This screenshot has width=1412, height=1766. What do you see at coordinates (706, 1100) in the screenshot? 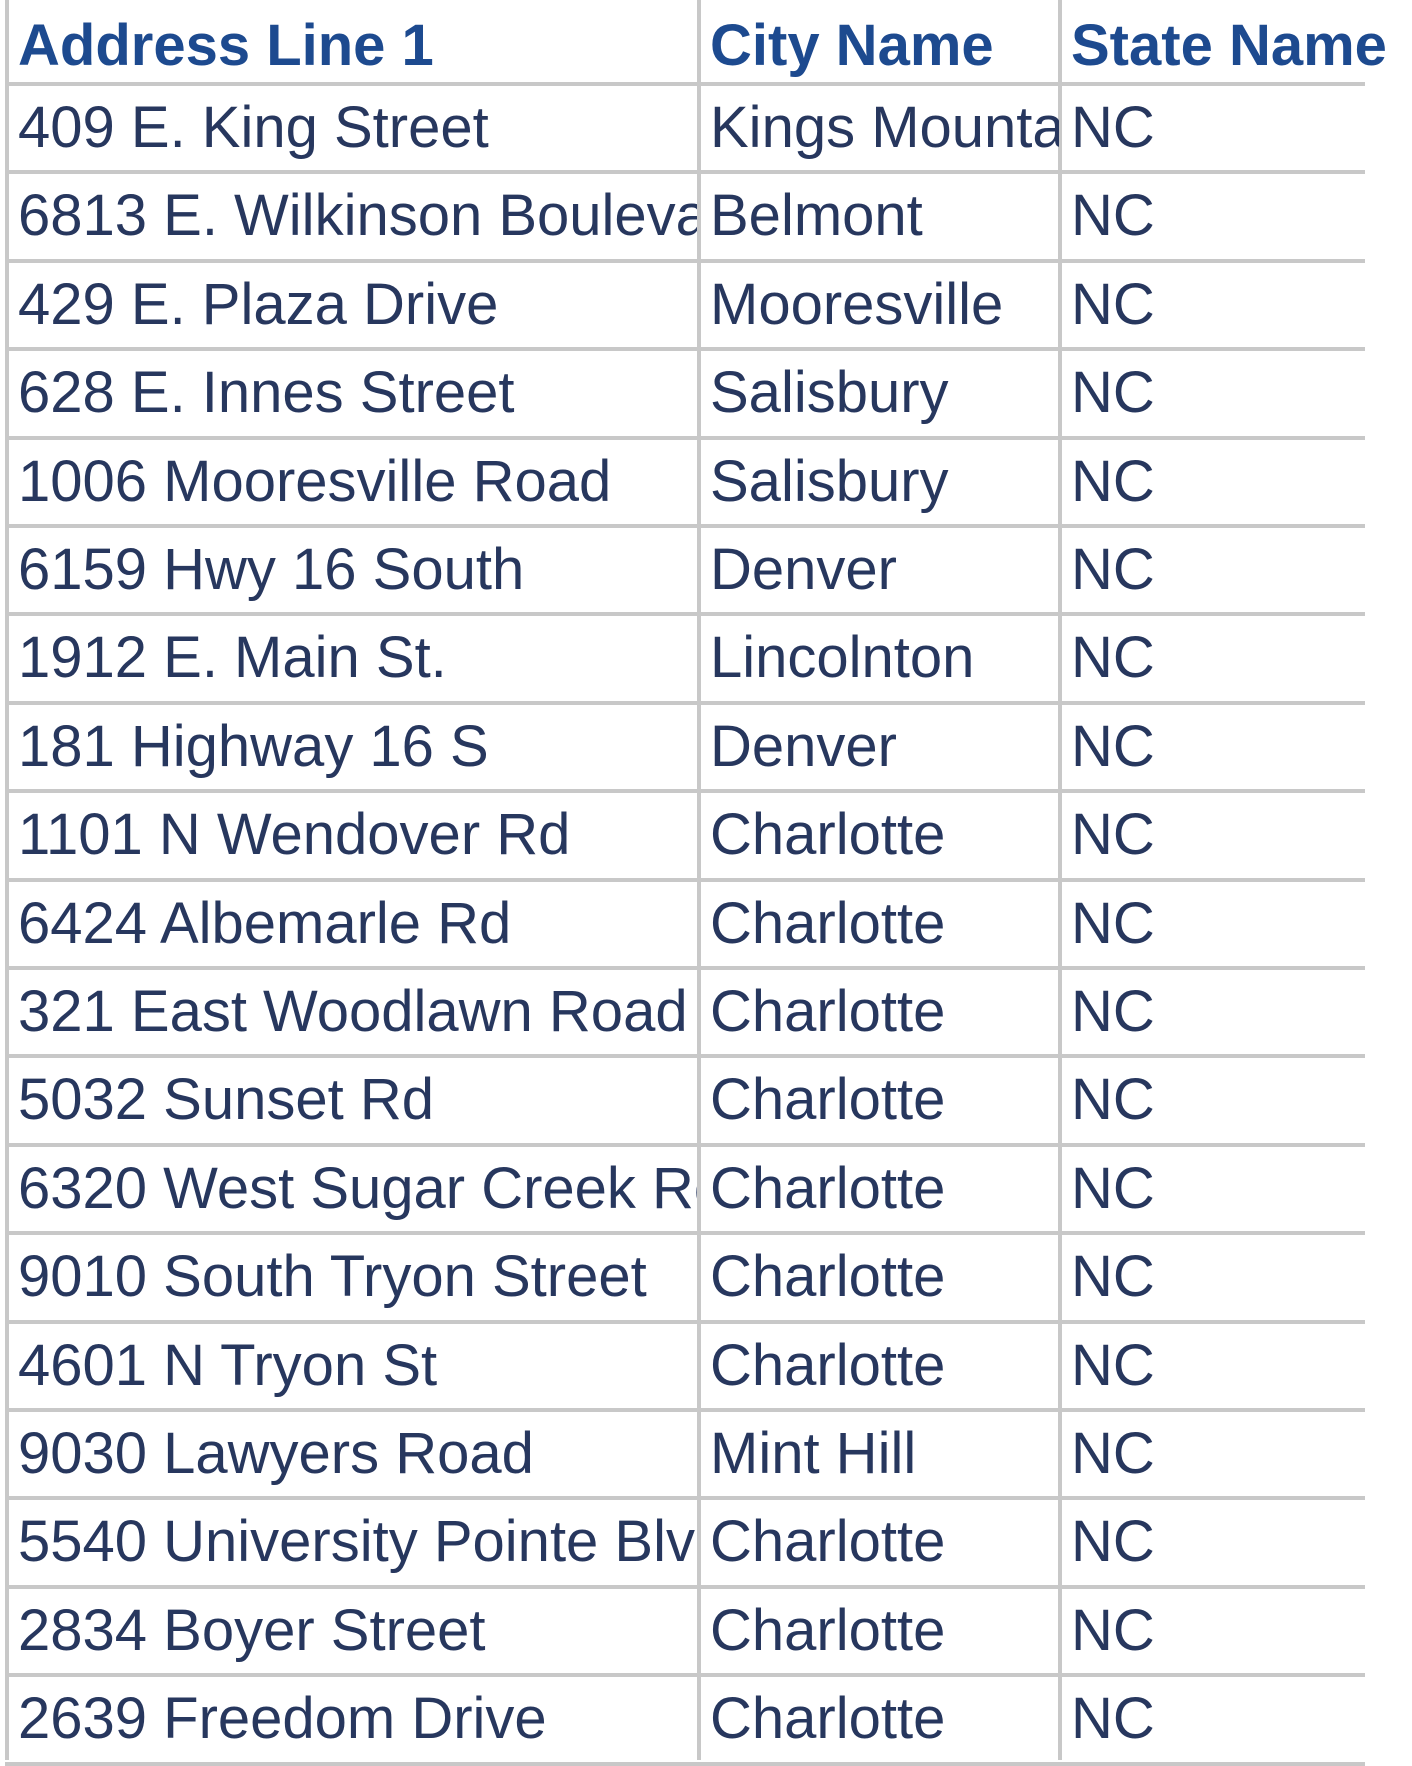
I see `table-row: 5032 Sunset Rd Charlotte NC` at bounding box center [706, 1100].